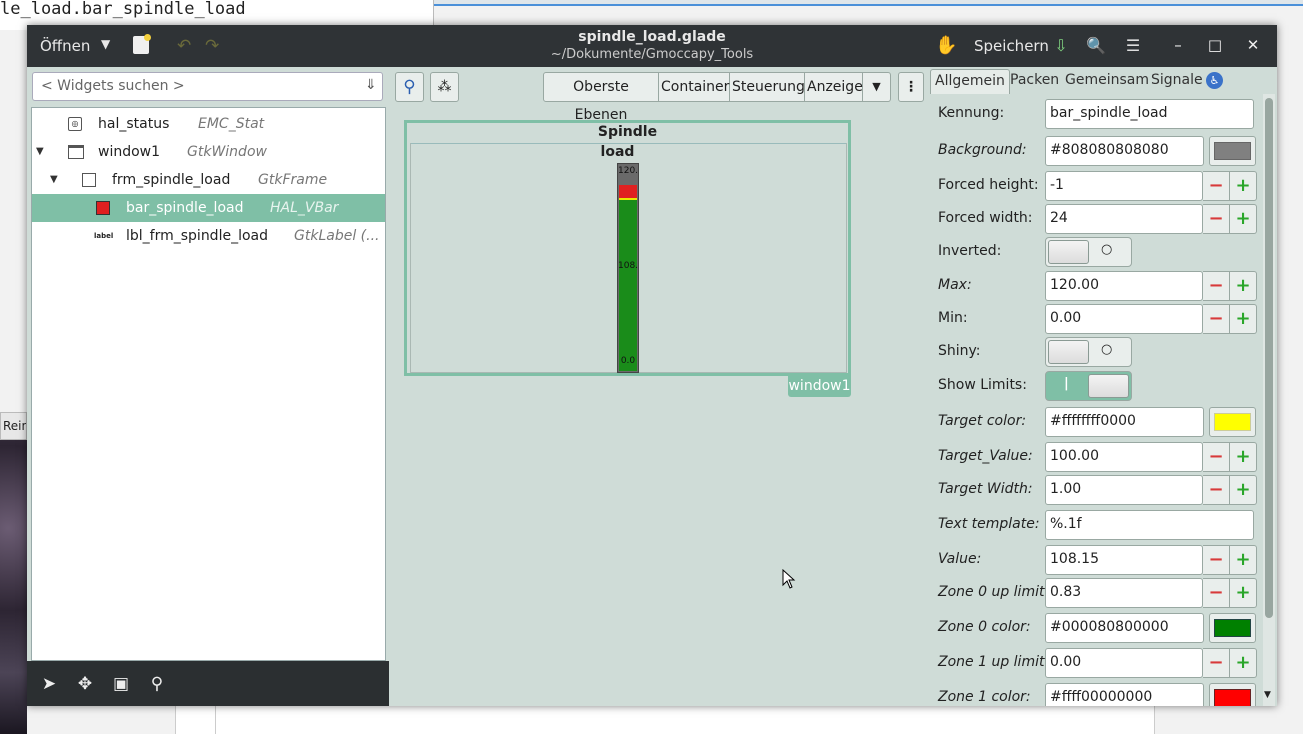  Describe the element at coordinates (409, 87) in the screenshot. I see `search-widget-icon: ⚲` at that location.